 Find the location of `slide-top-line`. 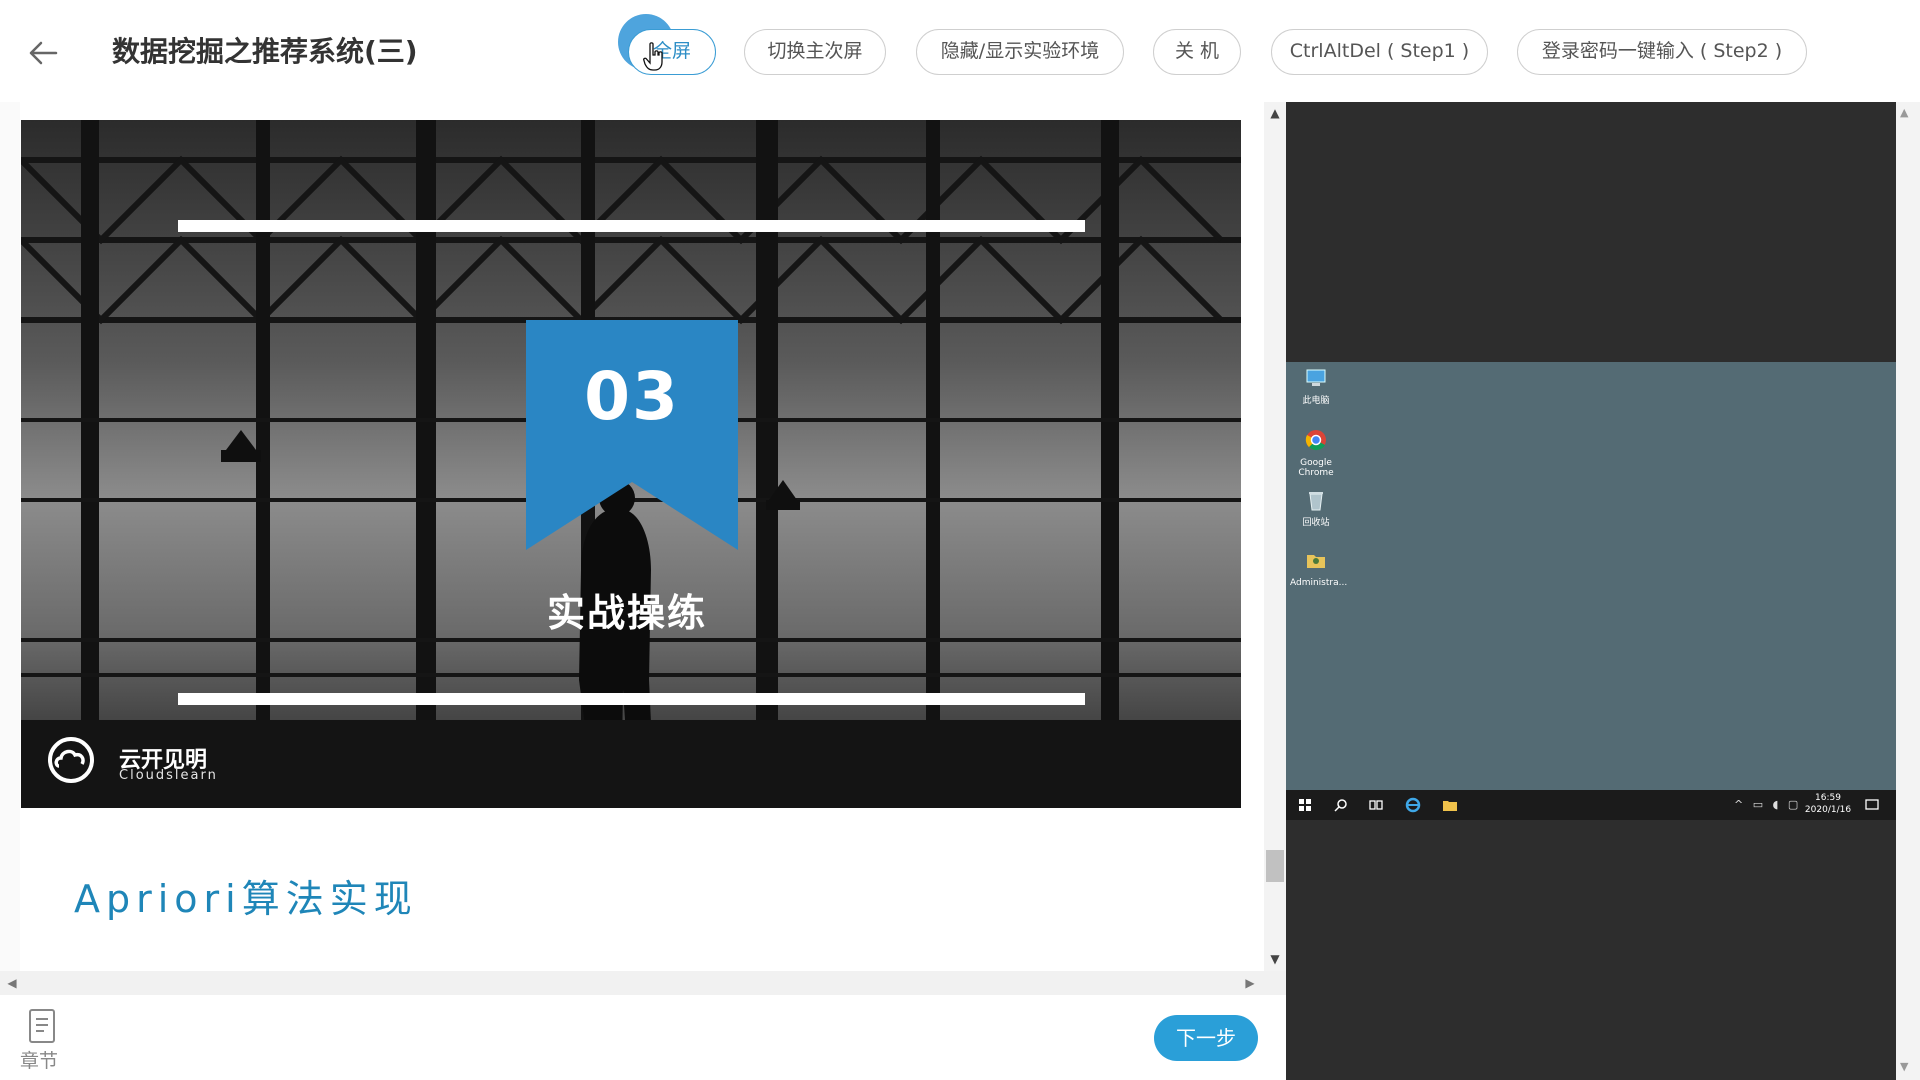

slide-top-line is located at coordinates (631, 226).